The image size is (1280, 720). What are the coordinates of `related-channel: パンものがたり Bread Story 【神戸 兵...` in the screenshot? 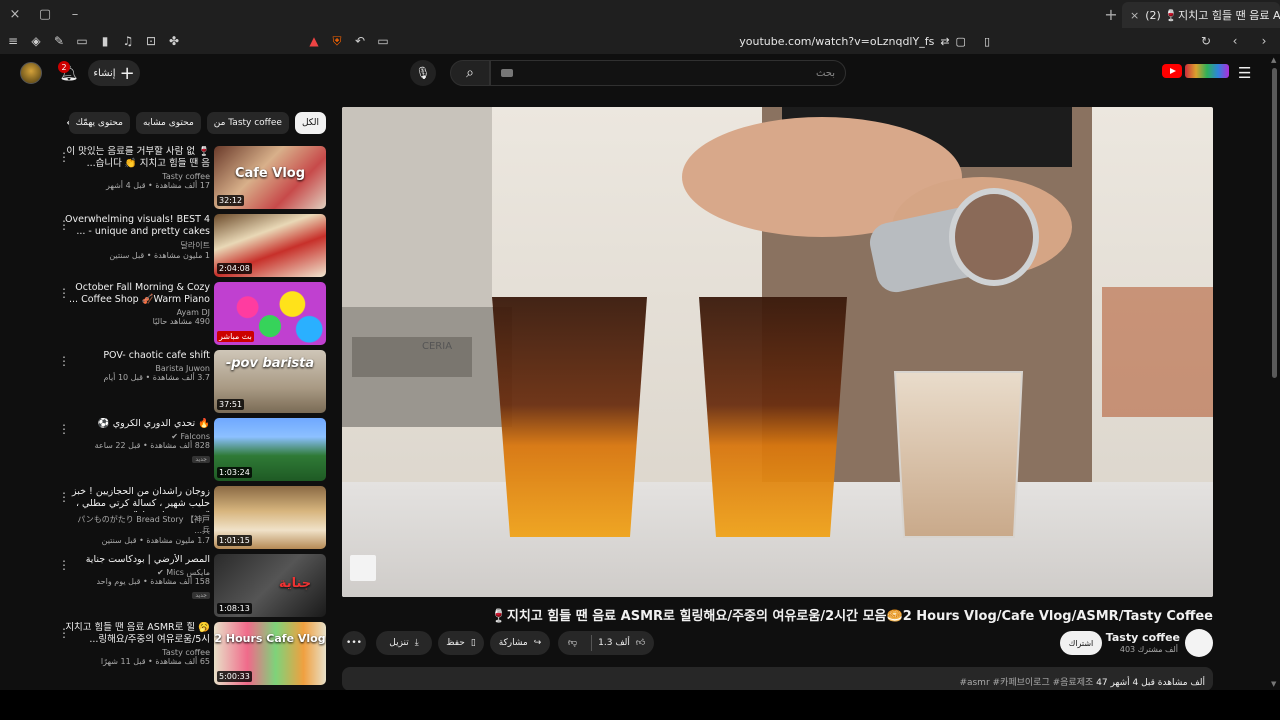 It's located at (137, 525).